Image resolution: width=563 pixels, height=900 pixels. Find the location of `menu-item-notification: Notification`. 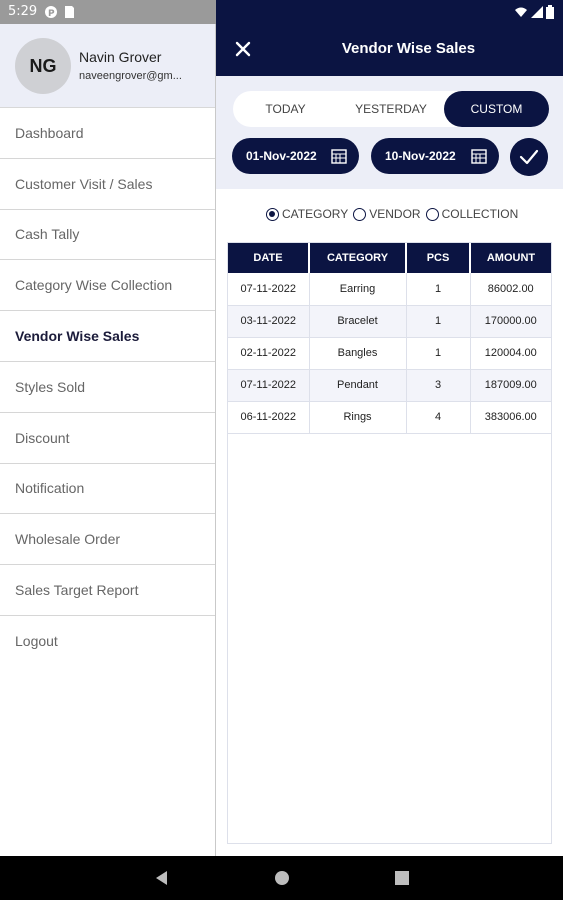

menu-item-notification: Notification is located at coordinates (107, 489).